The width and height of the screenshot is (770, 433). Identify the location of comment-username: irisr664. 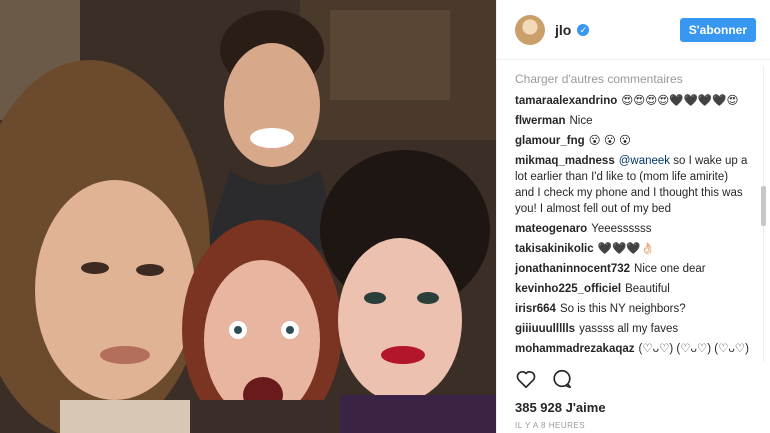
(535, 309).